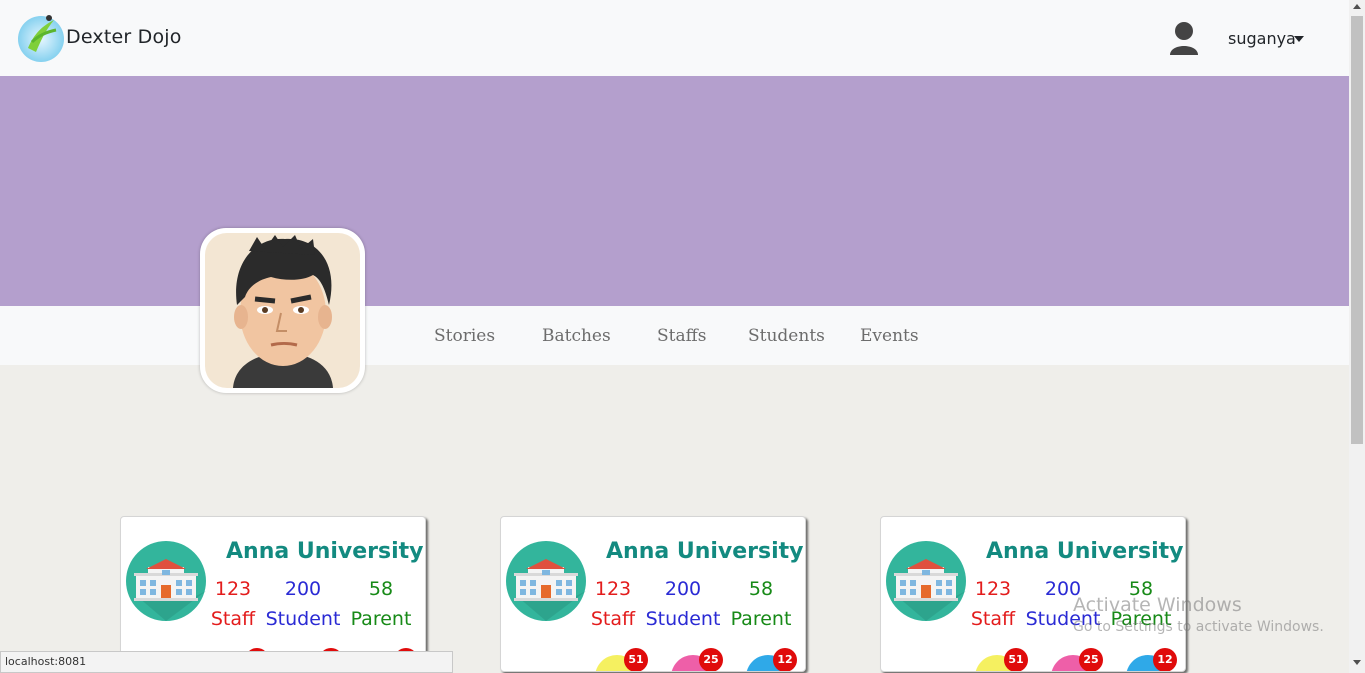 The height and width of the screenshot is (673, 1365). Describe the element at coordinates (464, 336) in the screenshot. I see `tab-stories: Stories` at that location.